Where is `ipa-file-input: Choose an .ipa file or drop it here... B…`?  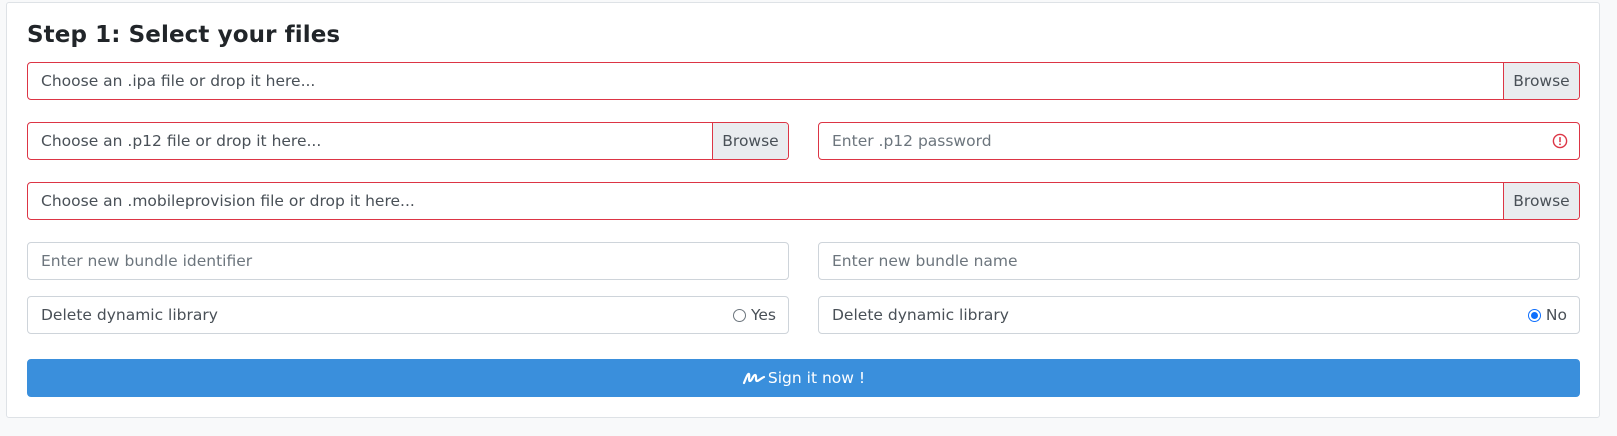
ipa-file-input: Choose an .ipa file or drop it here... B… is located at coordinates (803, 81).